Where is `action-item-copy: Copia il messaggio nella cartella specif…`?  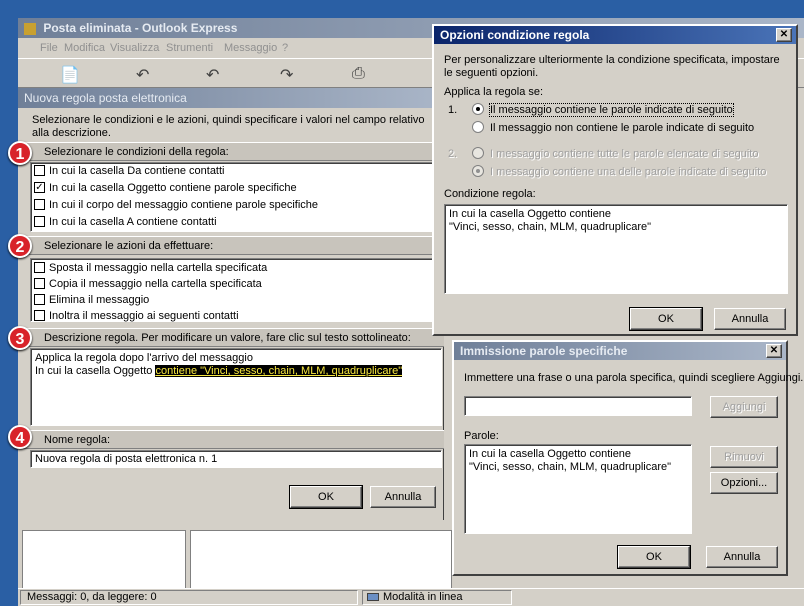
action-item-copy: Copia il messaggio nella cartella specif… is located at coordinates (148, 283).